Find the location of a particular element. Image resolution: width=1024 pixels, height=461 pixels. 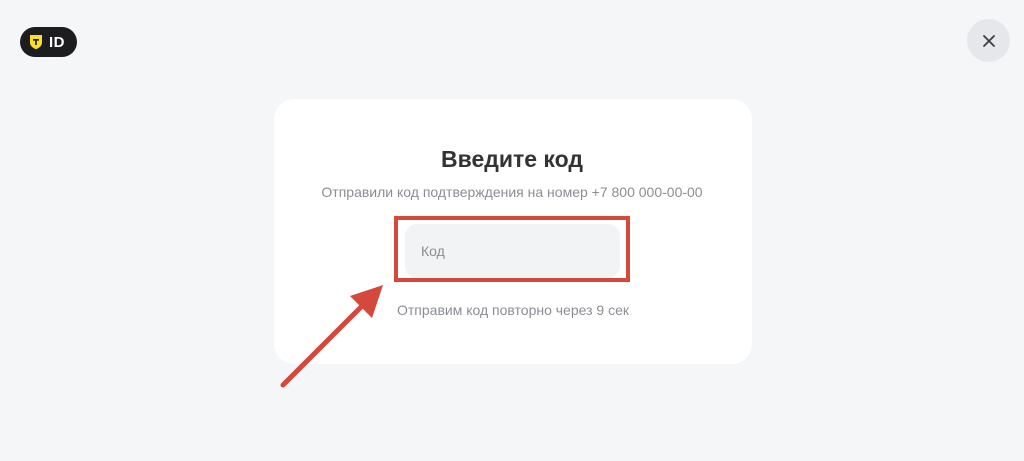

close-icon is located at coordinates (988, 40).